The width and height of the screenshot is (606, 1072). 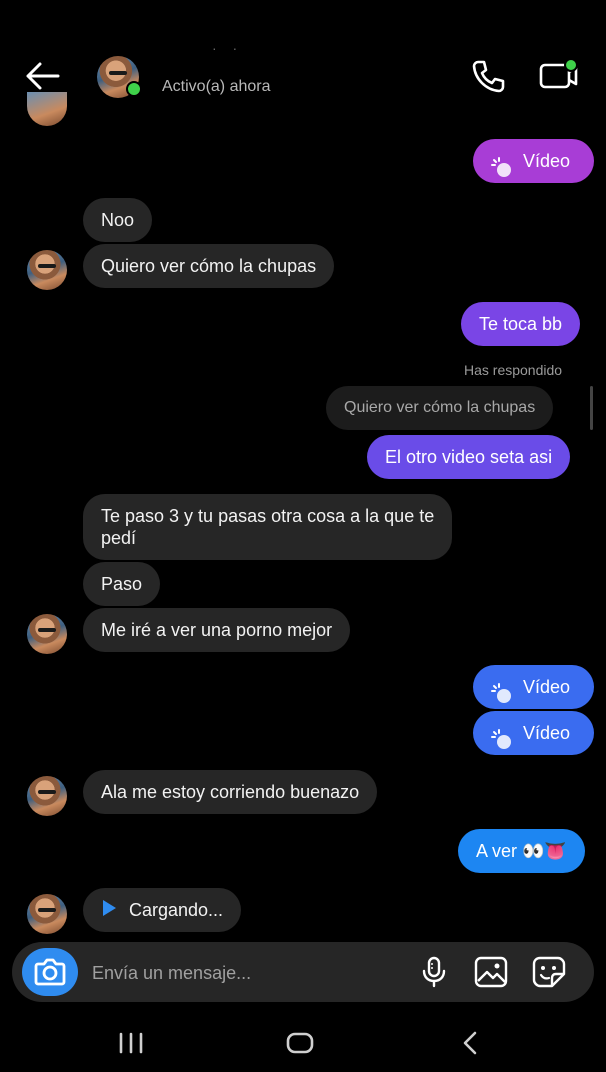 I want to click on incoming-message: Noo, so click(x=118, y=220).